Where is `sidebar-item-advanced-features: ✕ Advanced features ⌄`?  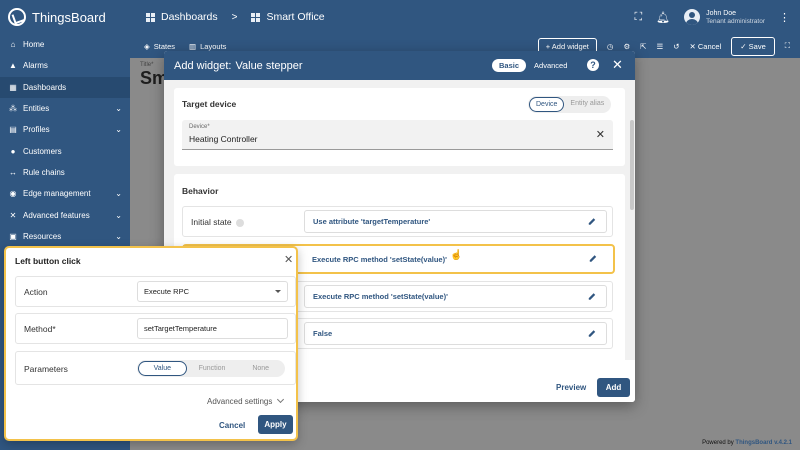
sidebar-item-advanced-features: ✕ Advanced features ⌄ is located at coordinates (65, 214).